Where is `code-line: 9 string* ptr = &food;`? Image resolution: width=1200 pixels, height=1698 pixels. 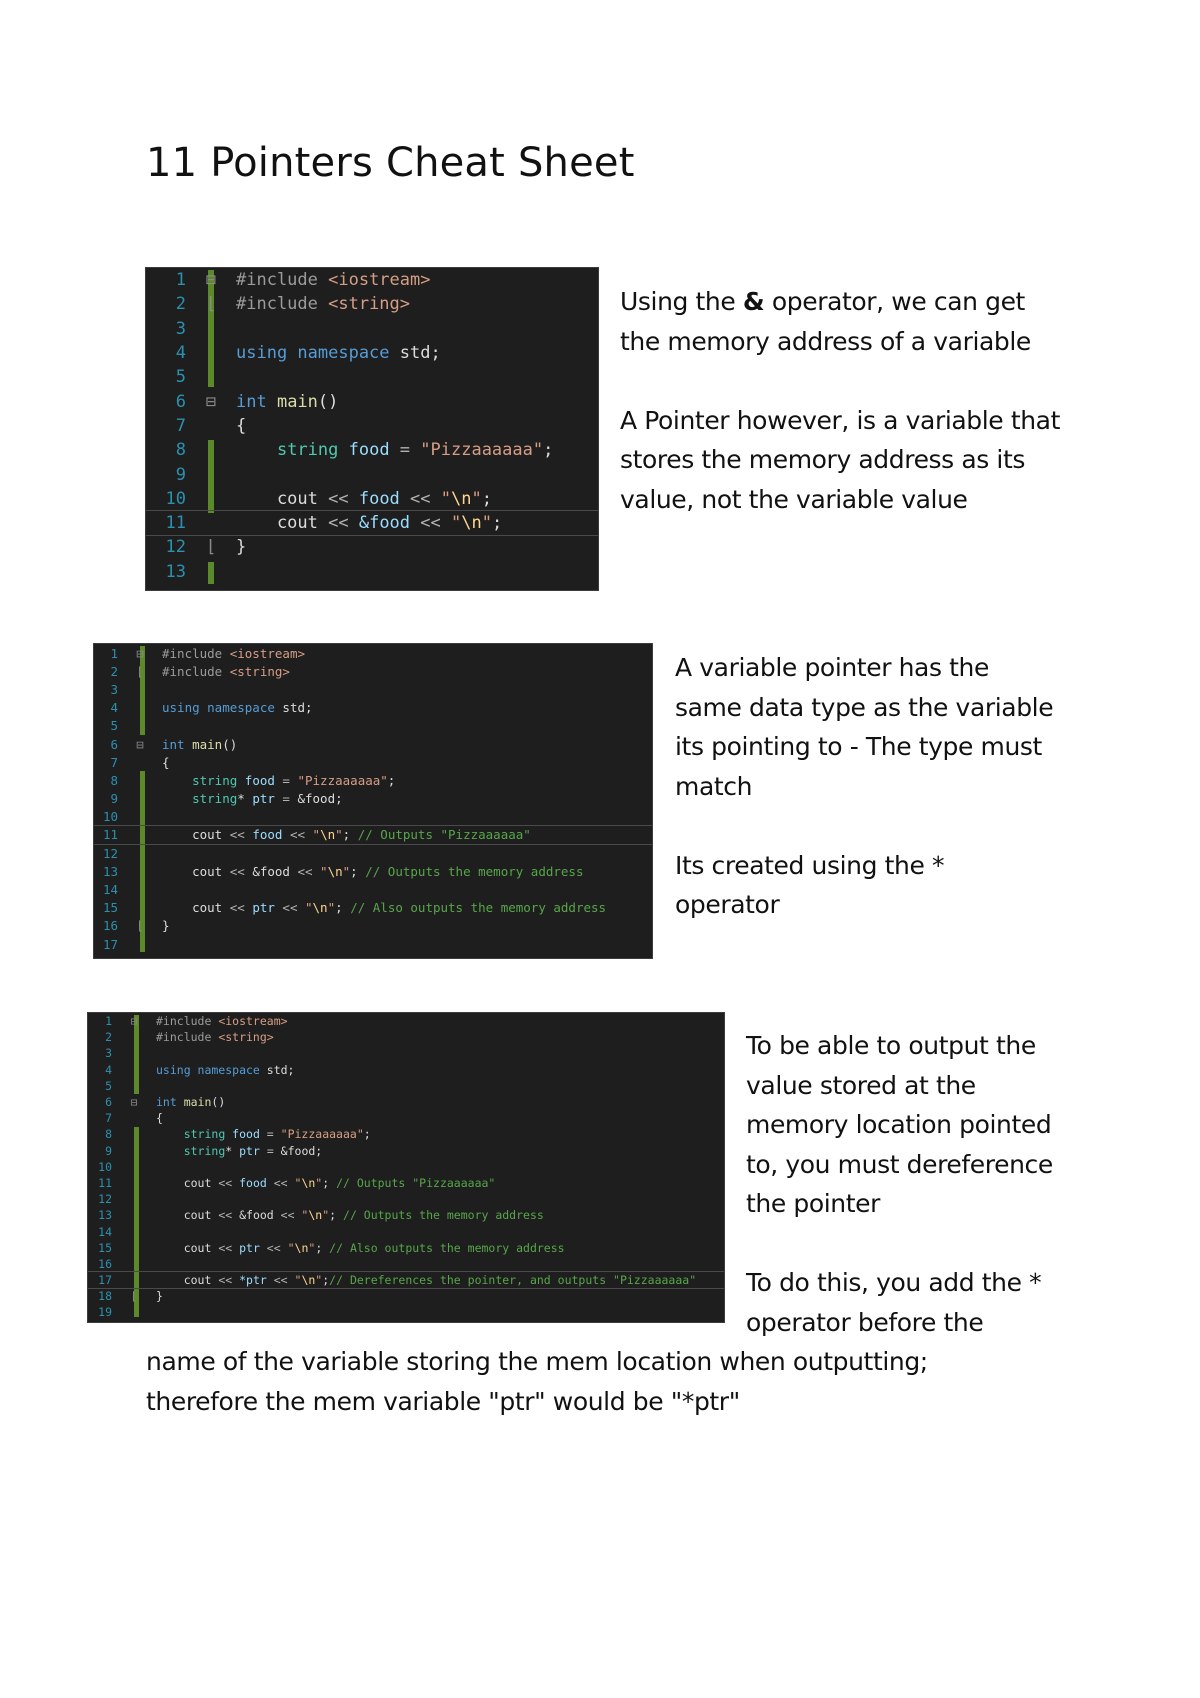 code-line: 9 string* ptr = &food; is located at coordinates (406, 1151).